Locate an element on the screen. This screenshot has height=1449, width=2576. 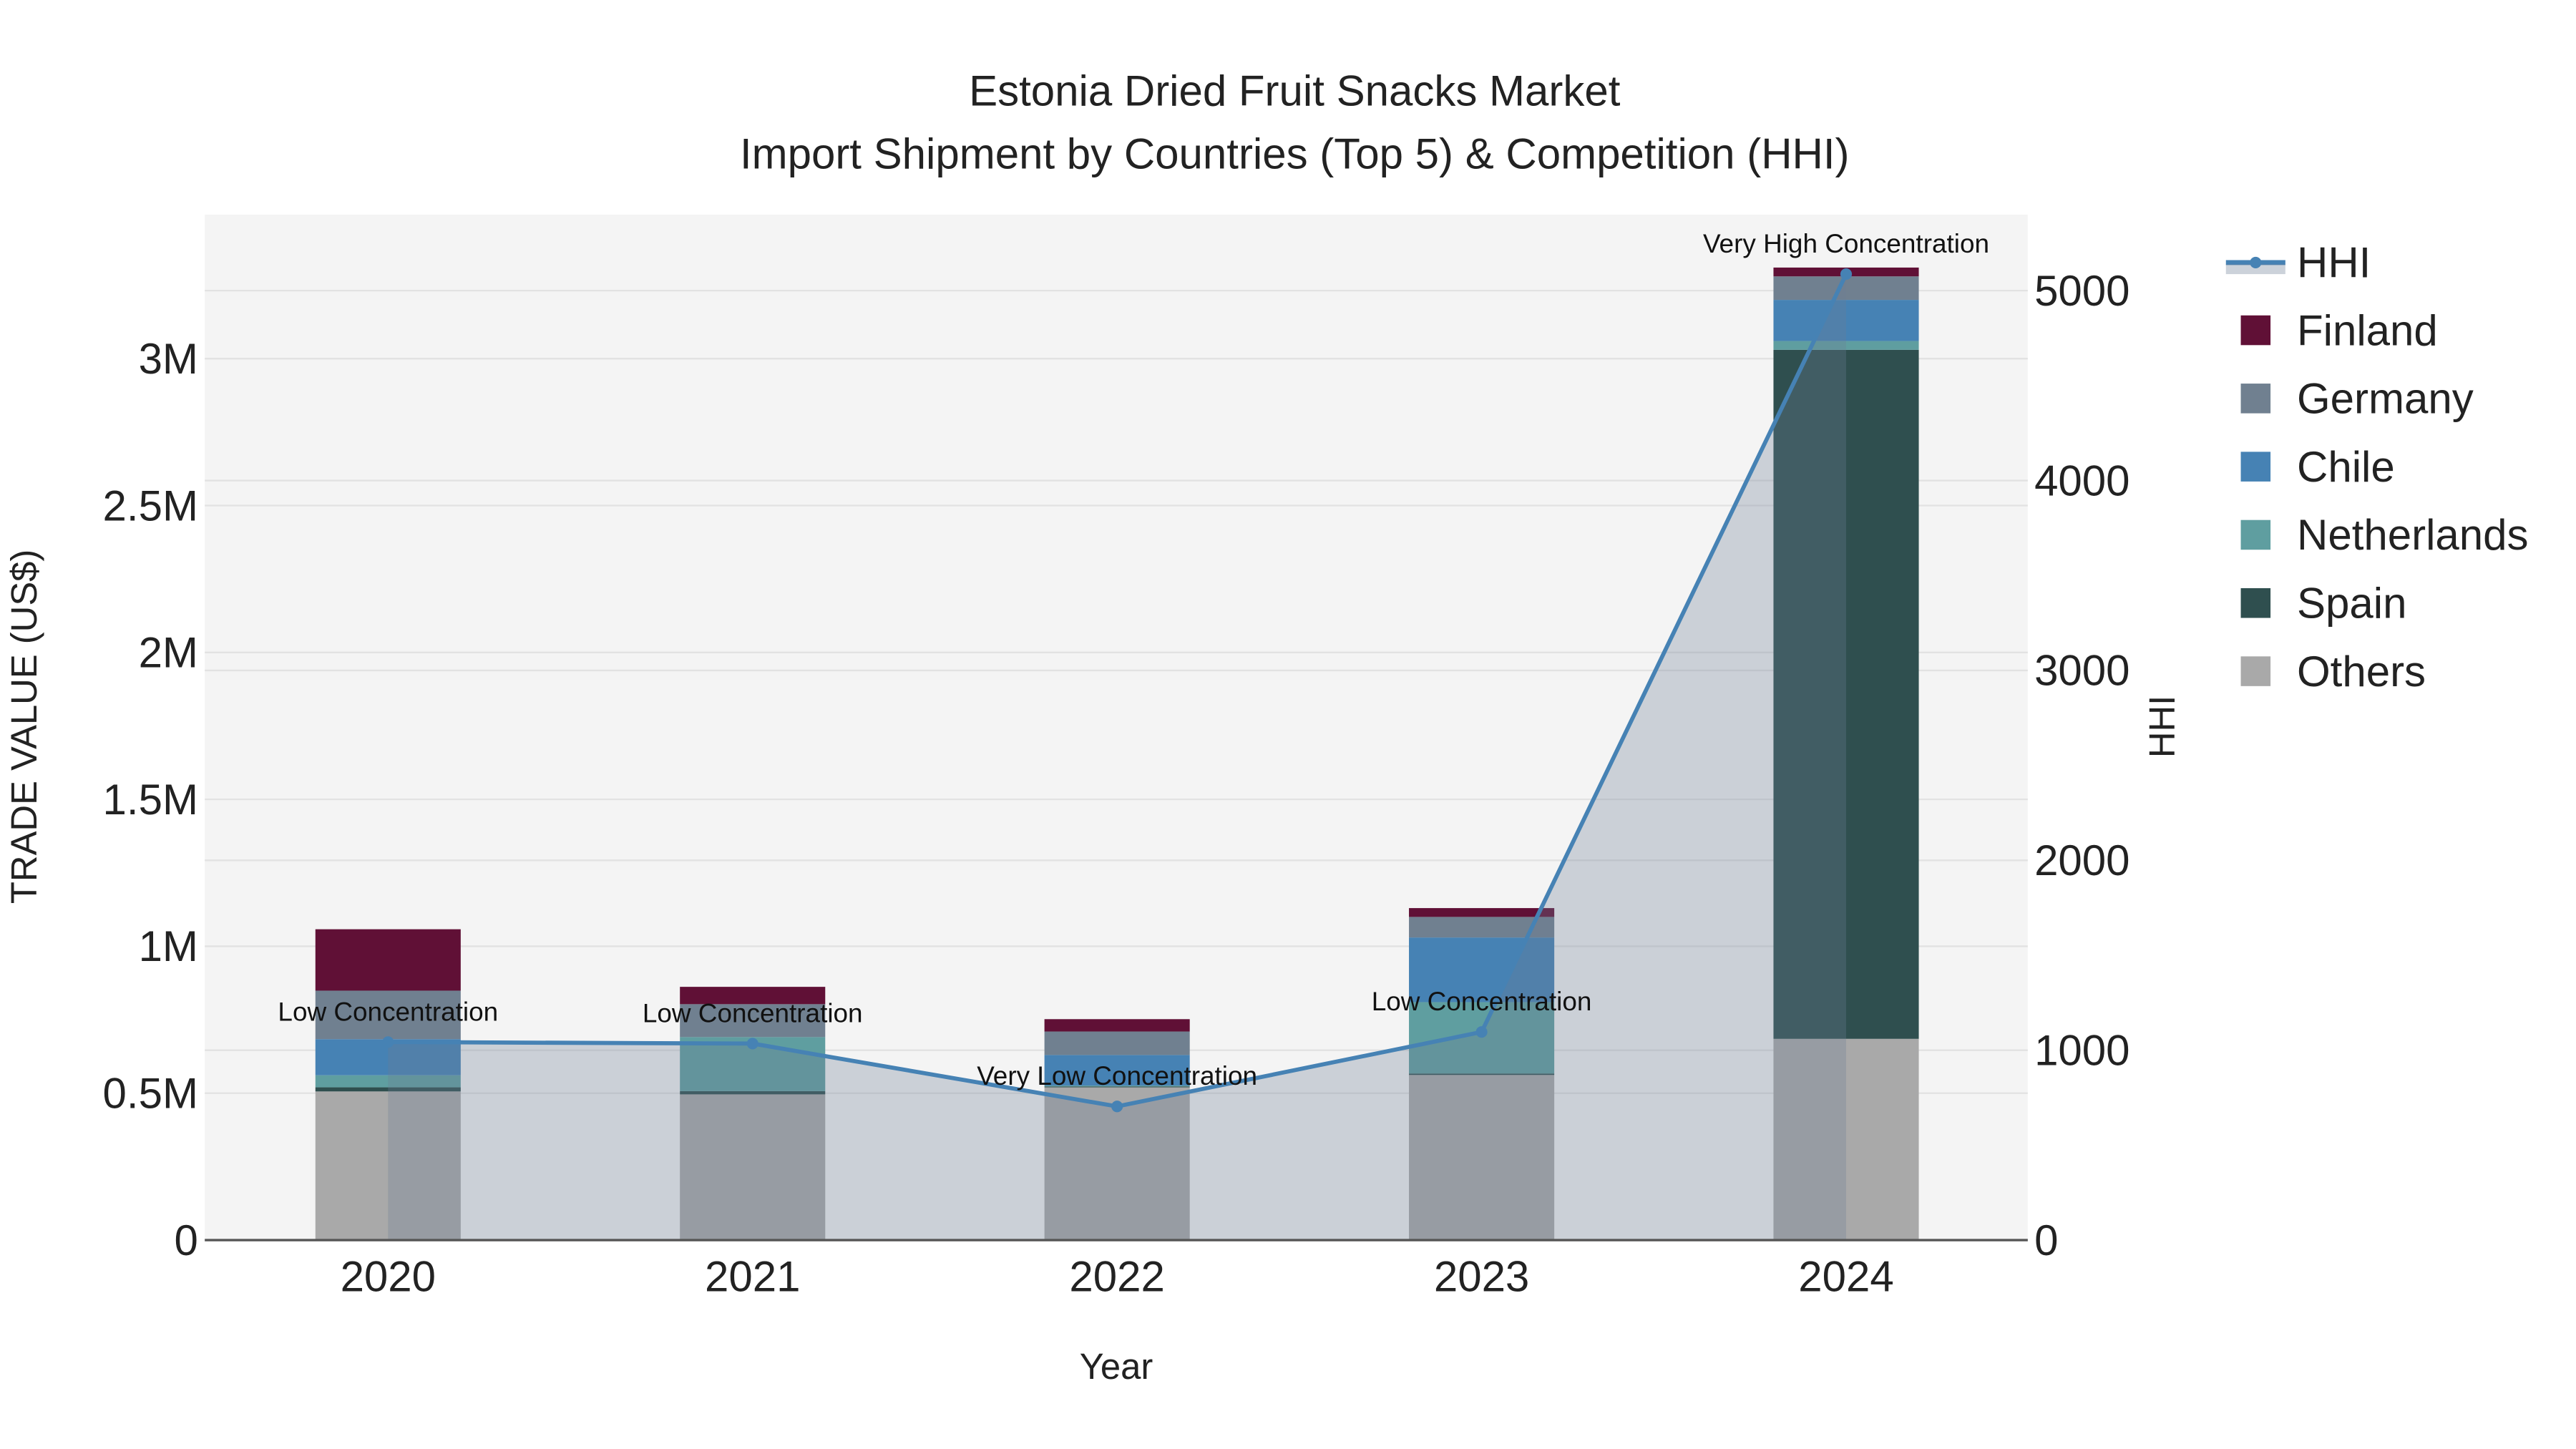
legend-label: Chile is located at coordinates (2346, 467).